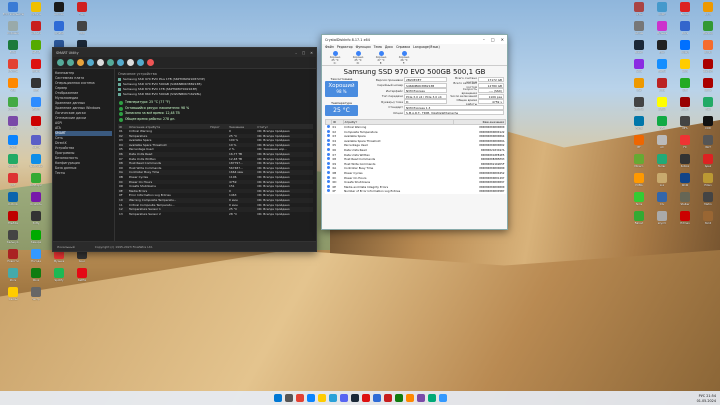 This screenshot has width=720, height=405. What do you see at coordinates (685, 49) in the screenshot?
I see `desktop-shortcut: Uplay` at bounding box center [685, 49].